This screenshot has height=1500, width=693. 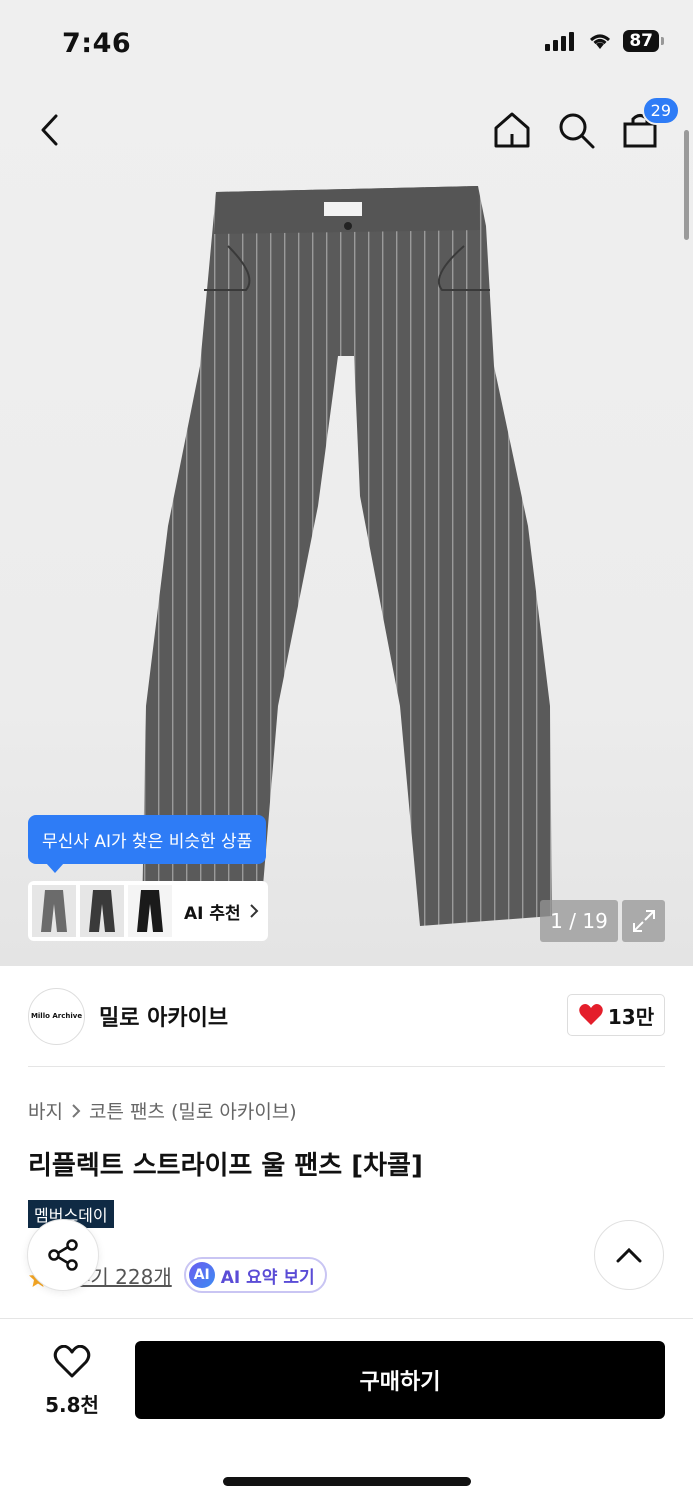 I want to click on battery-icon: 87, so click(x=643, y=41).